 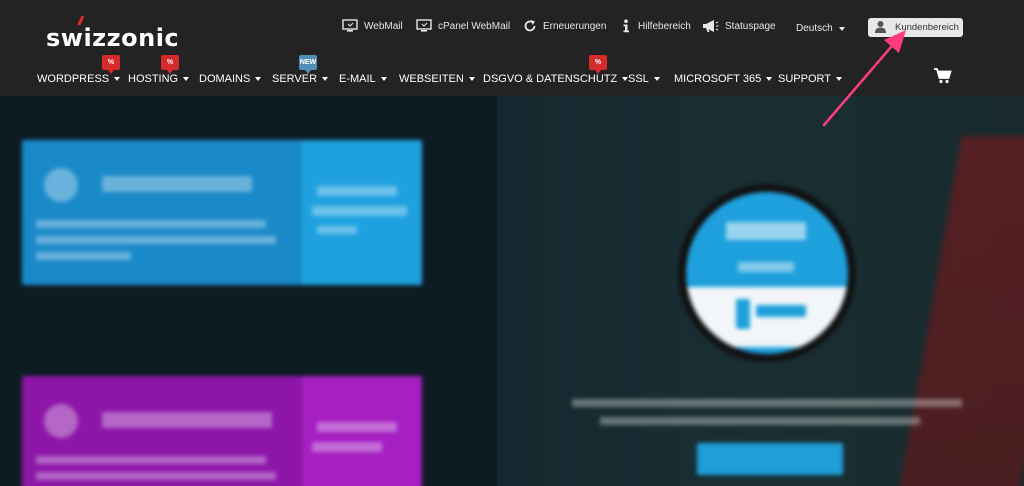 I want to click on nav-item-server: SERVER, so click(x=300, y=79).